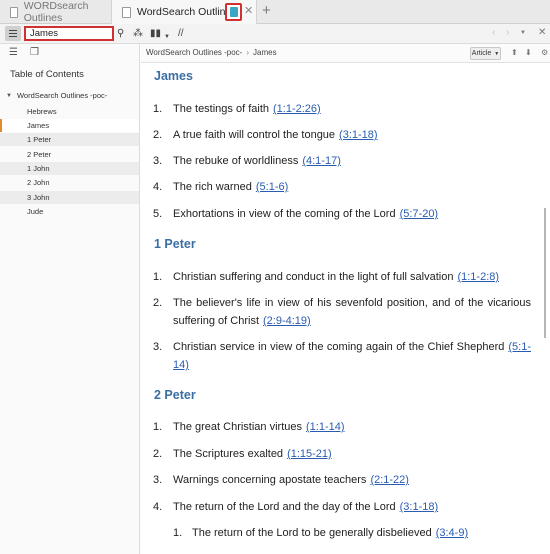  I want to click on search-icon: ⚲, so click(120, 34).